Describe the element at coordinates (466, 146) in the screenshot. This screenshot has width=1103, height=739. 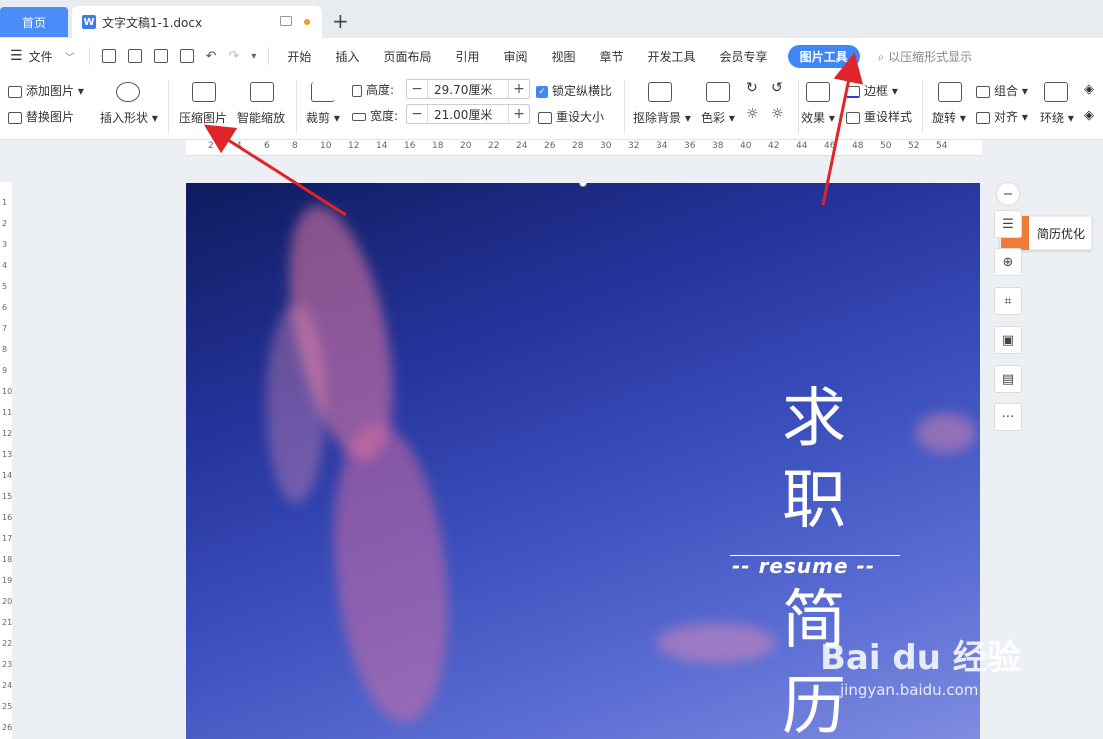
I see `ruler-mark: 20` at that location.